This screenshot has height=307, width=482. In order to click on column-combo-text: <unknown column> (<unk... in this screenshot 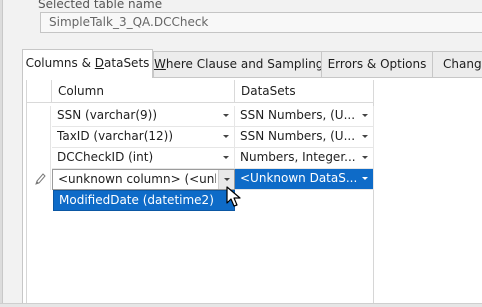, I will do `click(137, 179)`.